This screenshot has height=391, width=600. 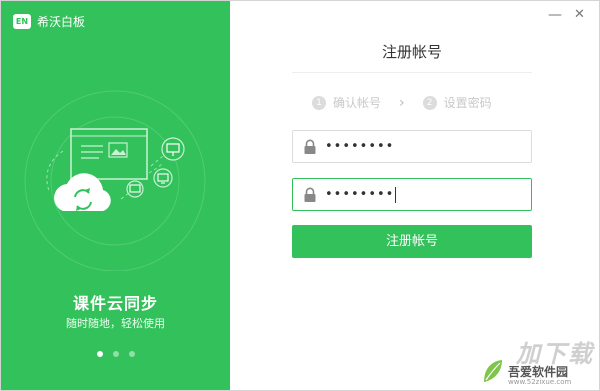 I want to click on slogan-subtitle: 随时随地，轻松使用, so click(x=115, y=323).